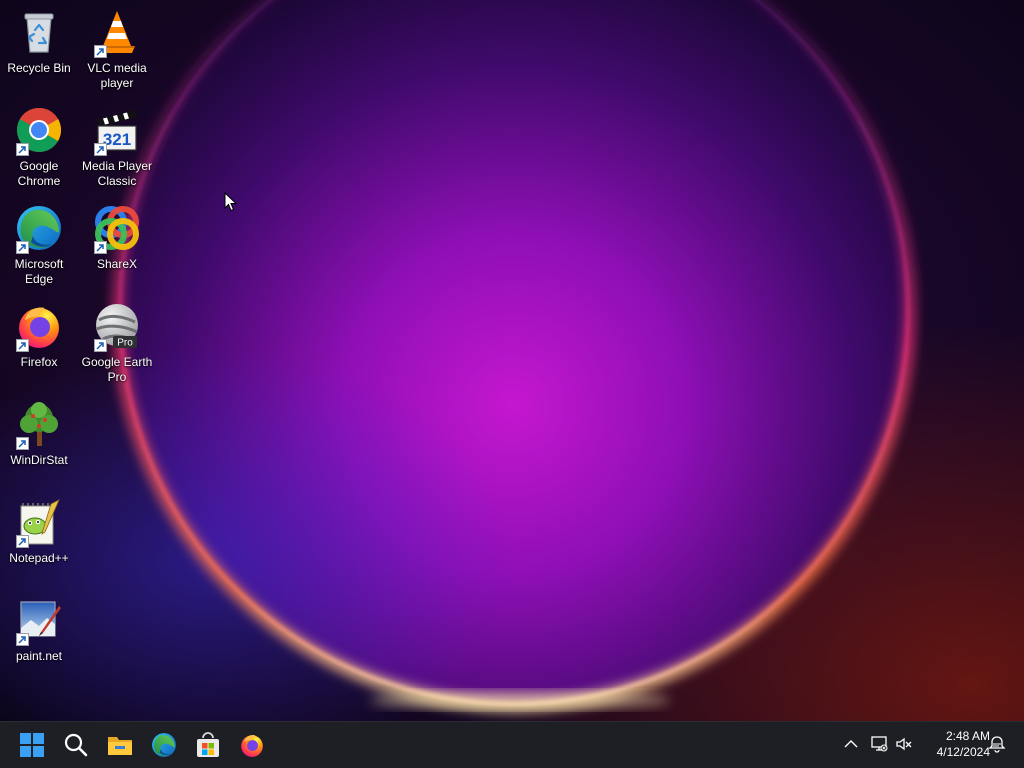 This screenshot has height=768, width=1024. Describe the element at coordinates (39, 656) in the screenshot. I see `desktop-icon-label: paint.net` at that location.